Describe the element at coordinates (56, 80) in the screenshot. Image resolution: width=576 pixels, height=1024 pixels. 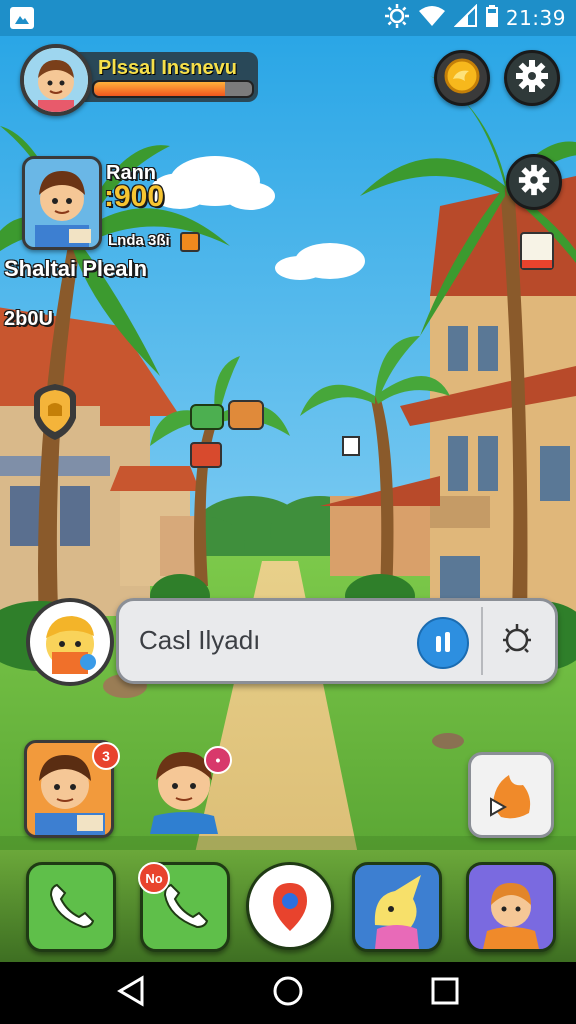
I see `player-avatar` at that location.